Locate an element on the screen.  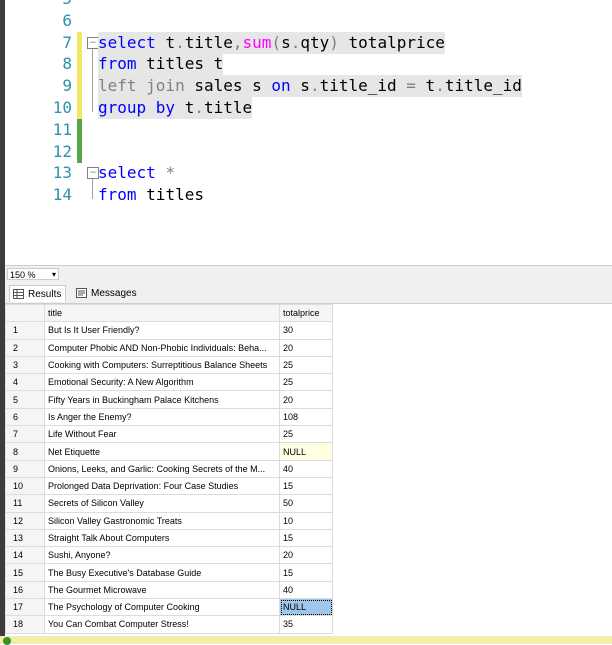
row-number: 2 is located at coordinates (25, 347).